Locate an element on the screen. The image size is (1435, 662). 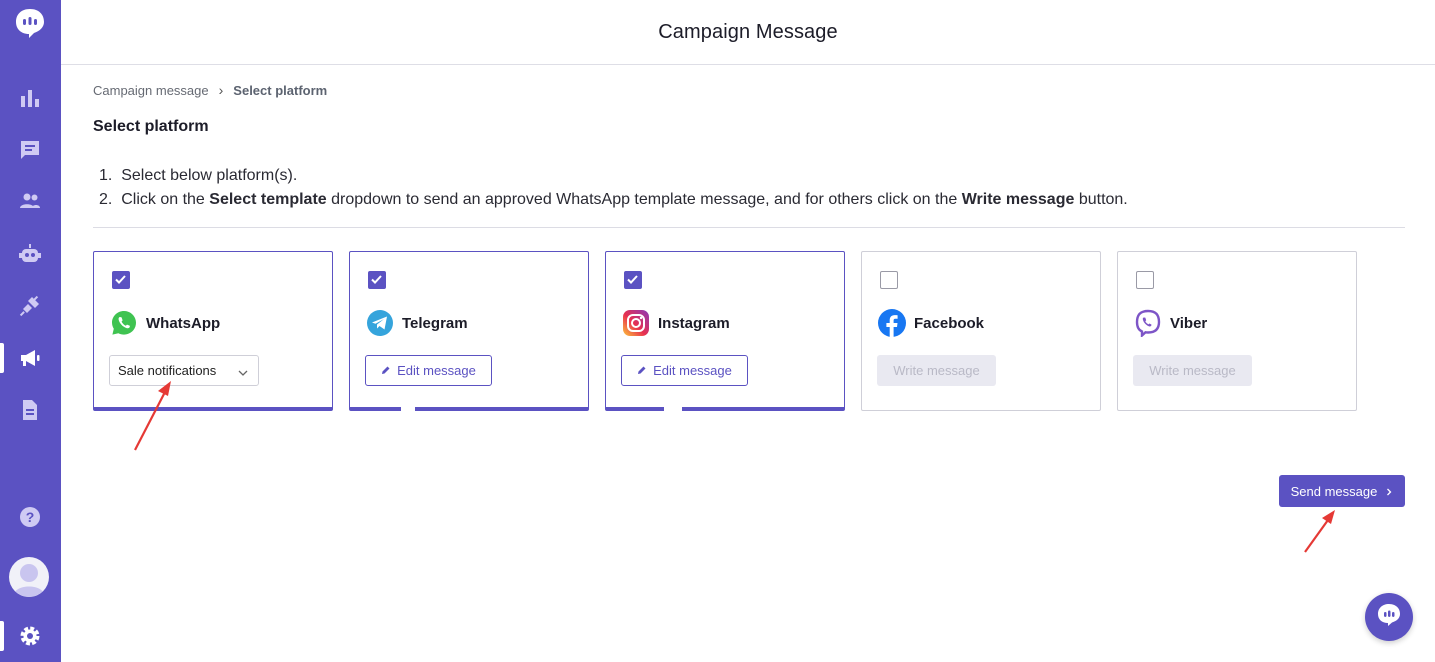
telegram-checkbox is located at coordinates (377, 280).